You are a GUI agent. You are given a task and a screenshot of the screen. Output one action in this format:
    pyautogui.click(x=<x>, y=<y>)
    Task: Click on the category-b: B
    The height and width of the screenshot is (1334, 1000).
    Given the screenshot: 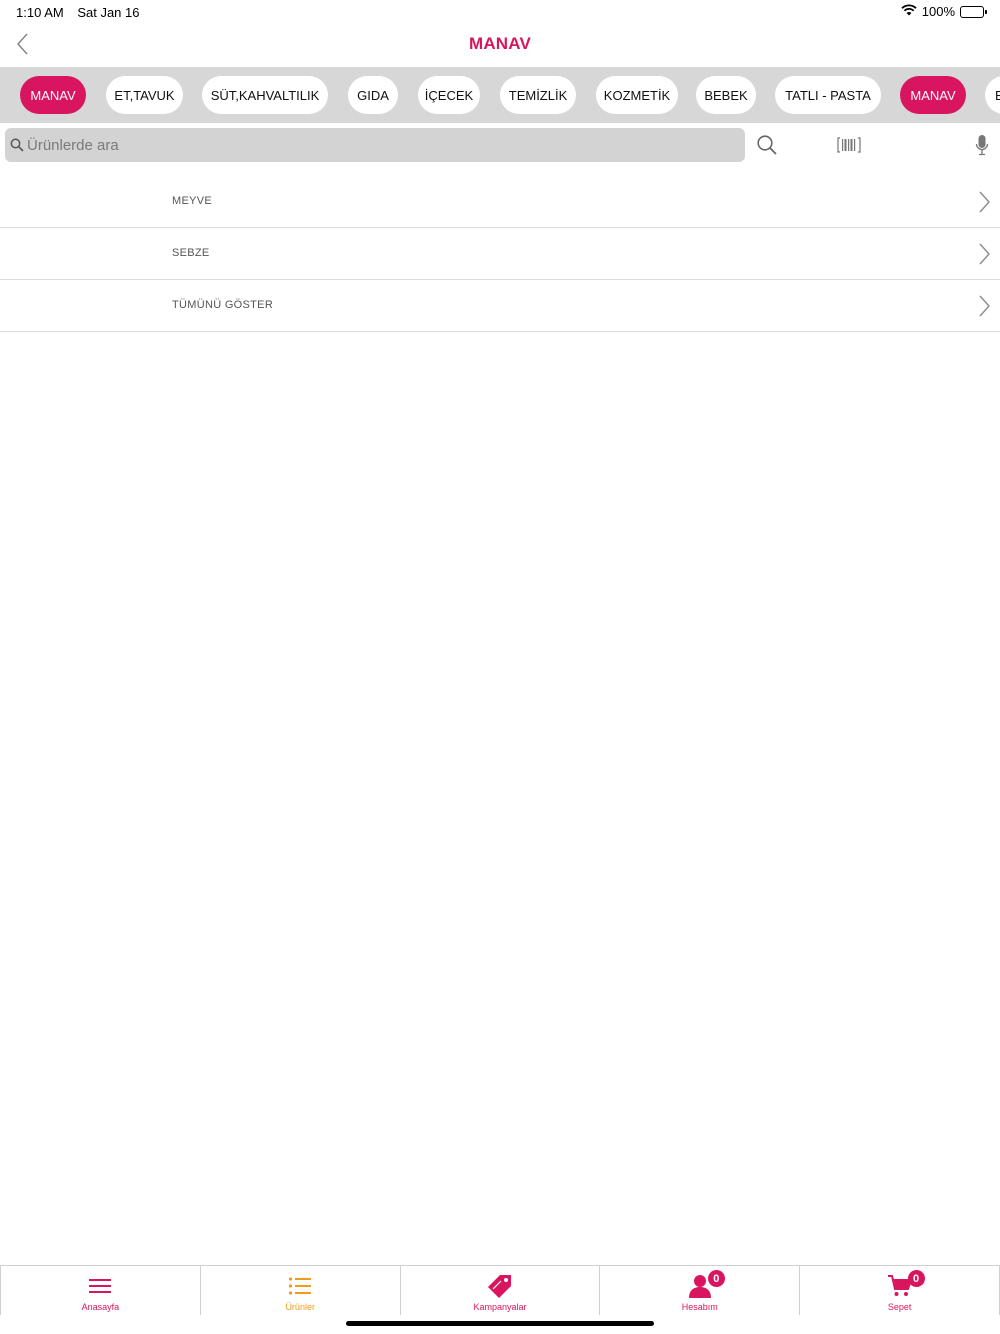 What is the action you would take?
    pyautogui.click(x=992, y=95)
    